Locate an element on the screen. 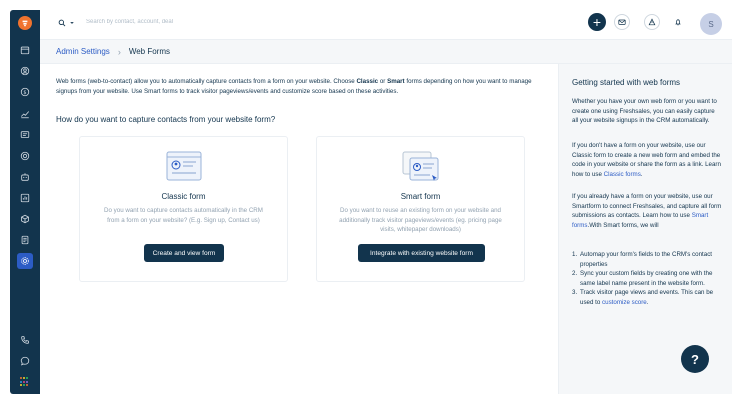  chat-icon is located at coordinates (25, 135).